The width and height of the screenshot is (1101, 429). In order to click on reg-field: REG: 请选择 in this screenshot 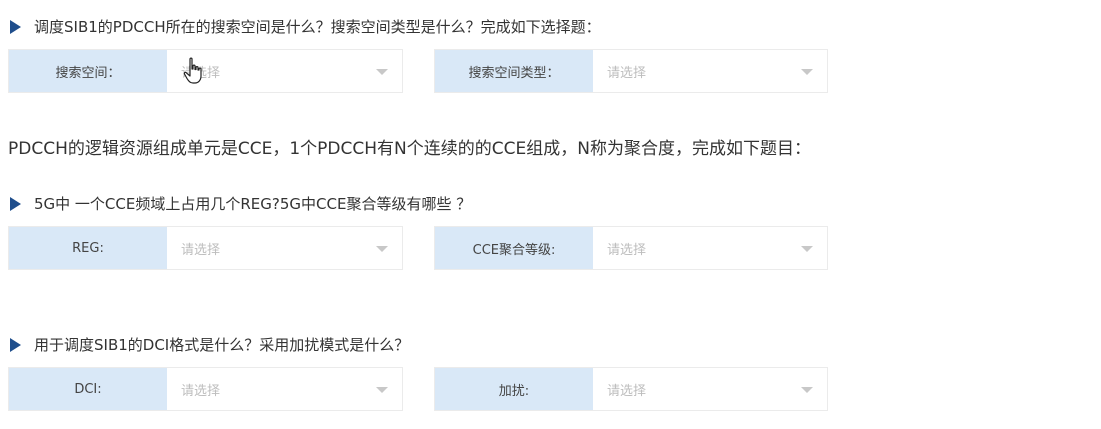, I will do `click(205, 248)`.